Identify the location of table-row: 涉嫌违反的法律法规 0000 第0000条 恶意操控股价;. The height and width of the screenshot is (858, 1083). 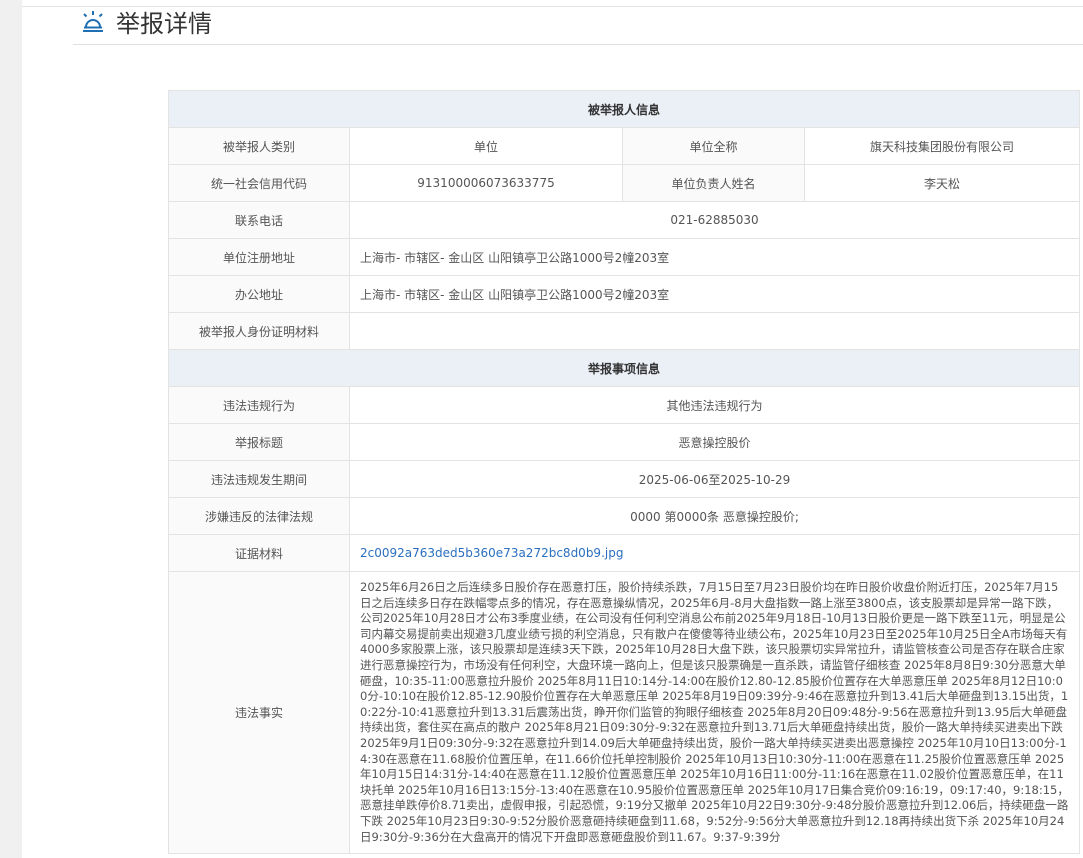
(624, 516).